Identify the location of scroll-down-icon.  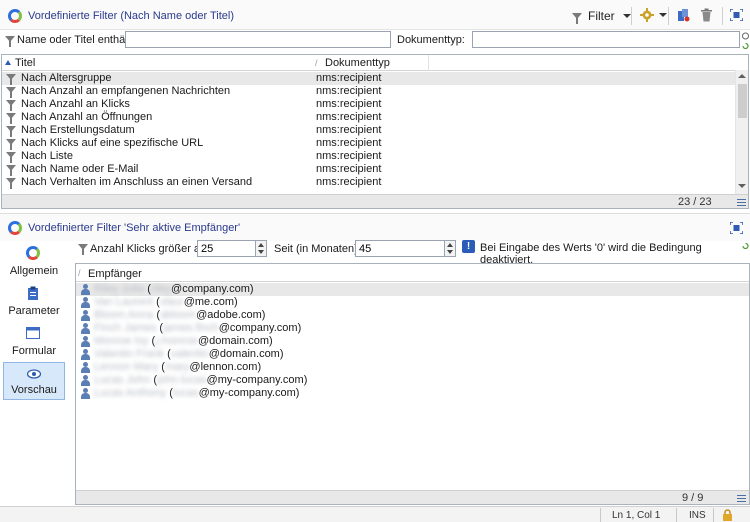
(742, 186).